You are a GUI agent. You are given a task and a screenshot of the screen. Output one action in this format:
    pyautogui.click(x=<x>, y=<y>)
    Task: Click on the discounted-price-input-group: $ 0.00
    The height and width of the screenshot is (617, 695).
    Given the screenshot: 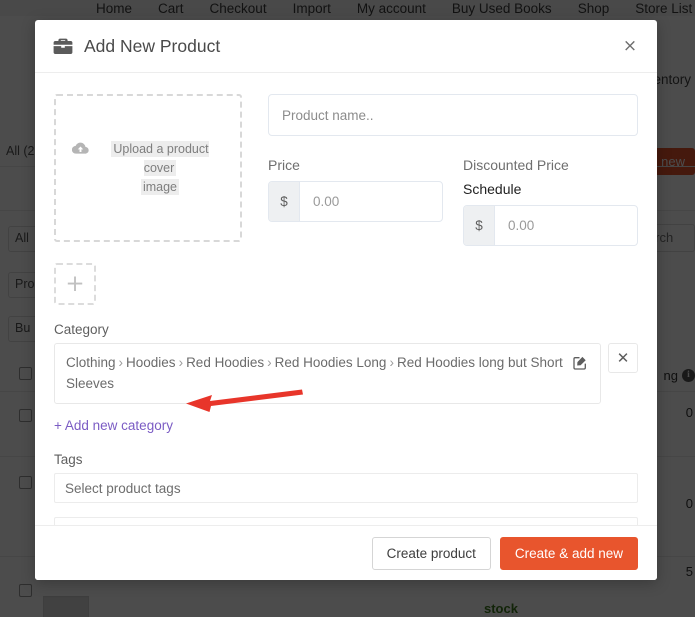 What is the action you would take?
    pyautogui.click(x=550, y=225)
    